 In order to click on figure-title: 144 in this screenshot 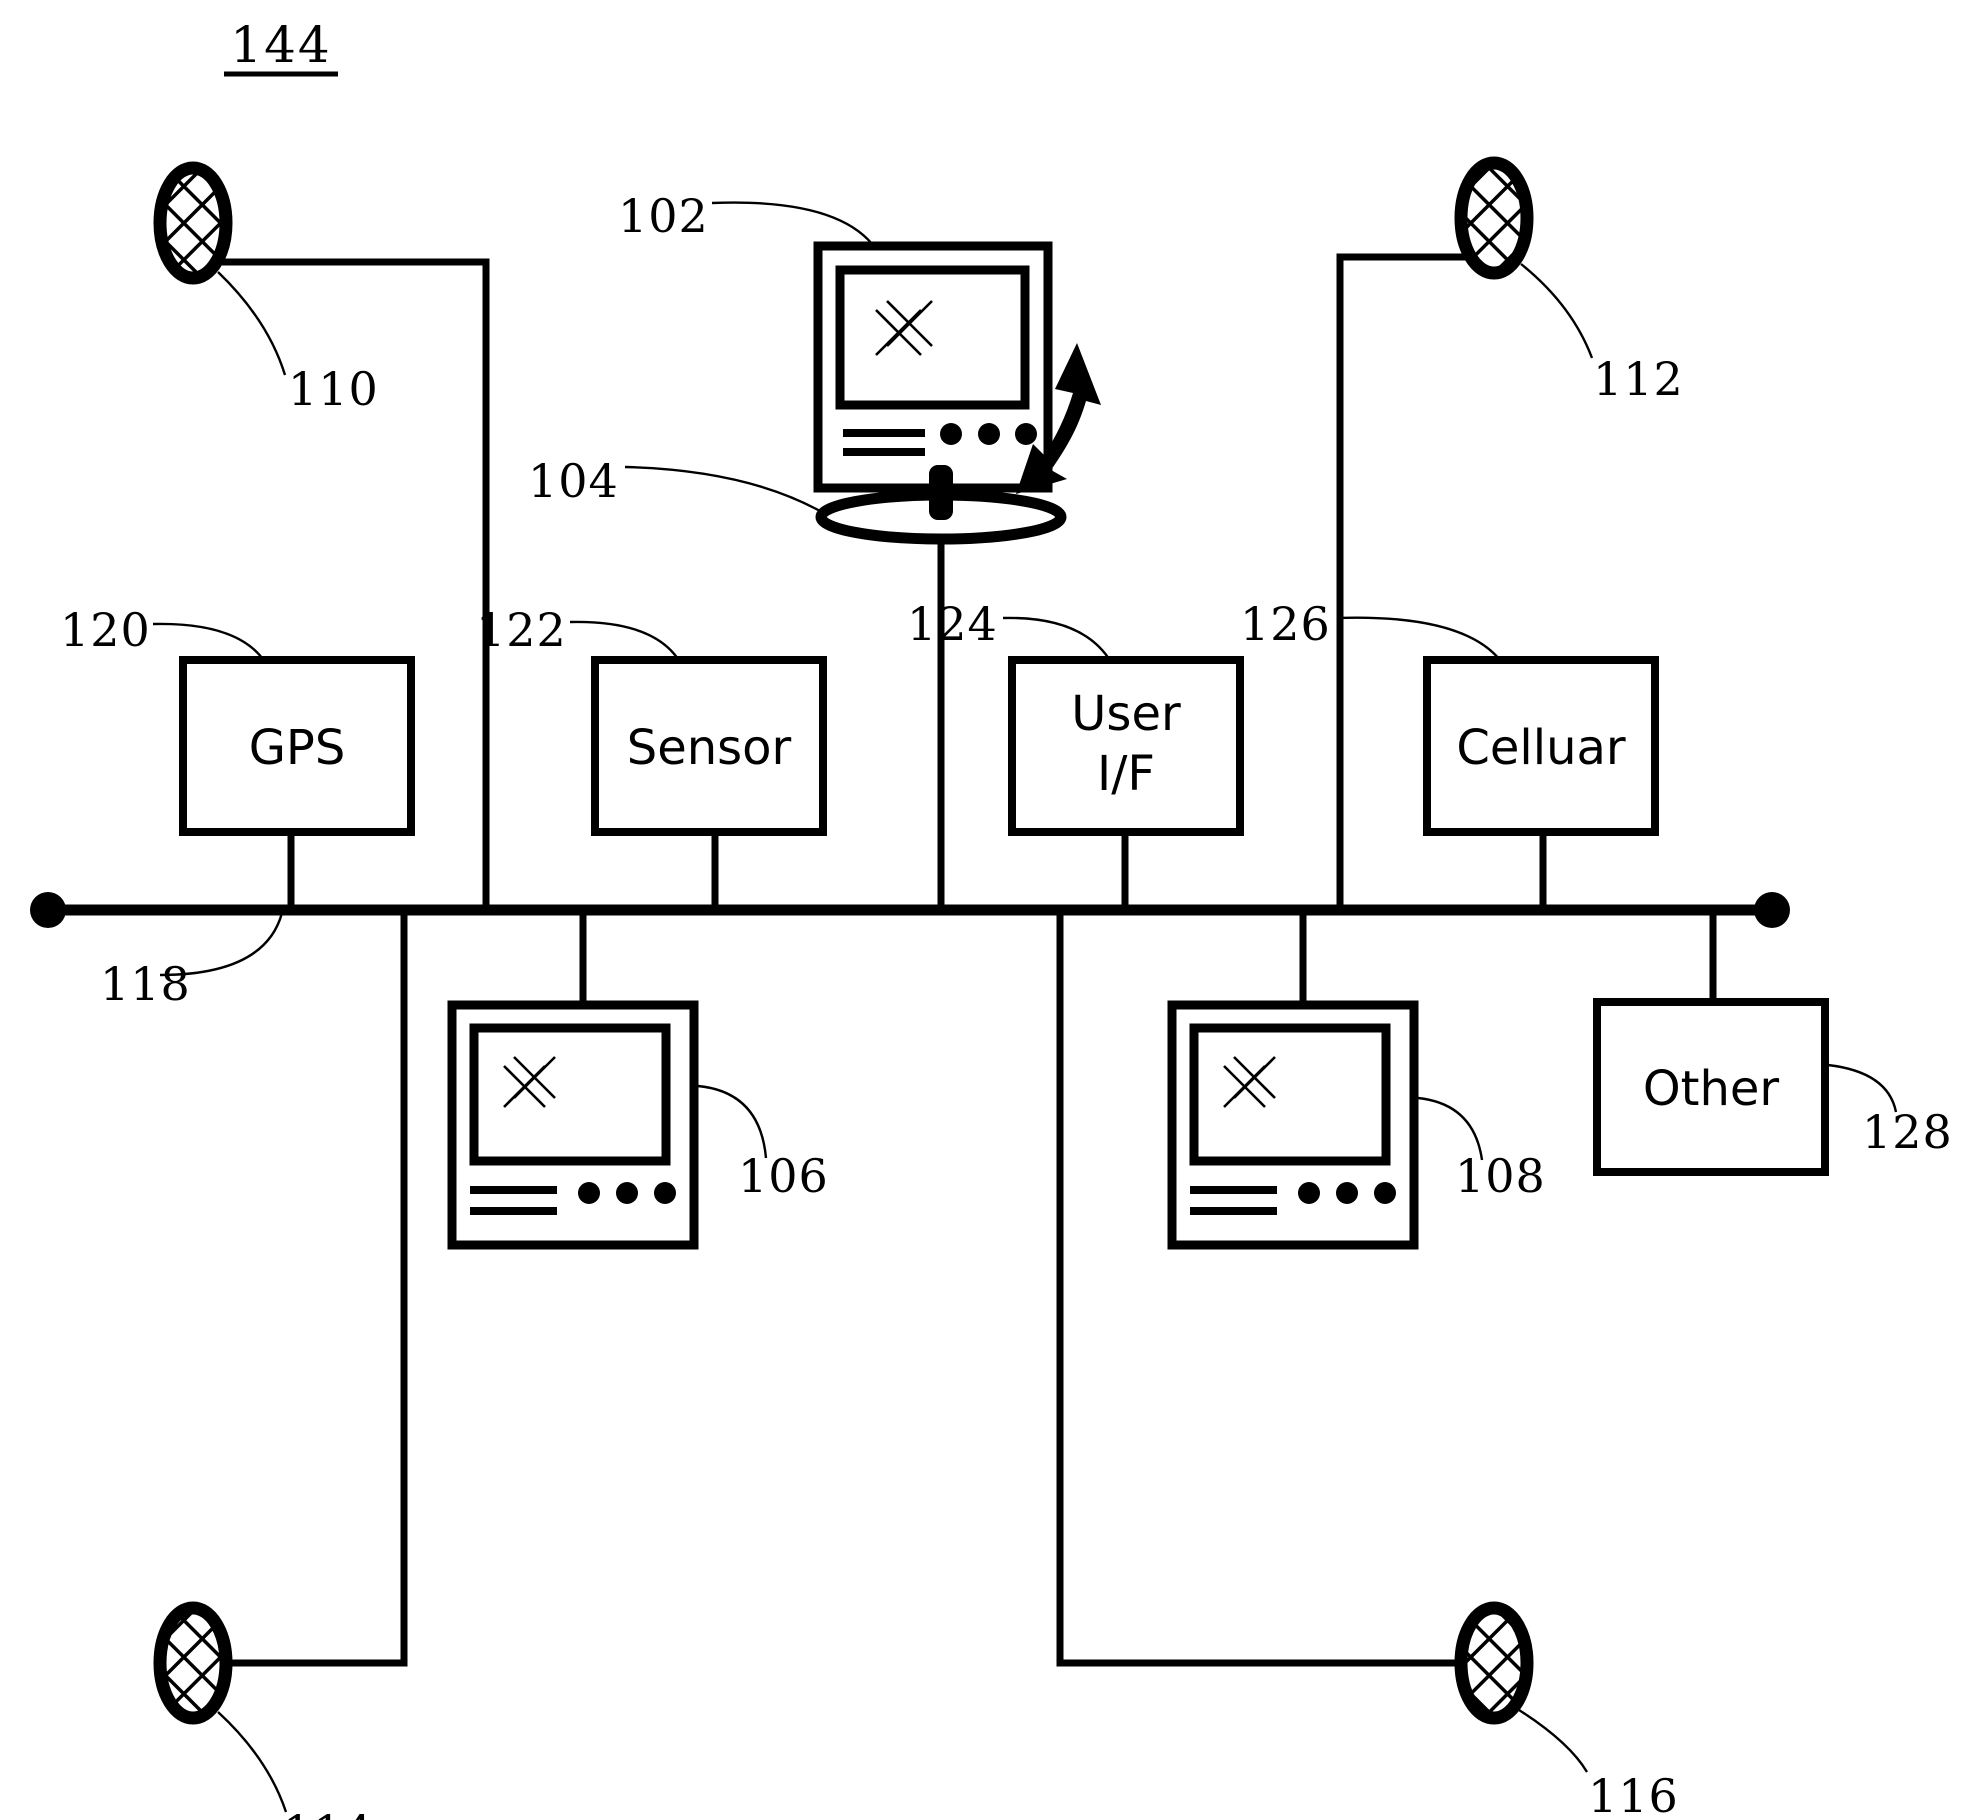, I will do `click(280, 45)`.